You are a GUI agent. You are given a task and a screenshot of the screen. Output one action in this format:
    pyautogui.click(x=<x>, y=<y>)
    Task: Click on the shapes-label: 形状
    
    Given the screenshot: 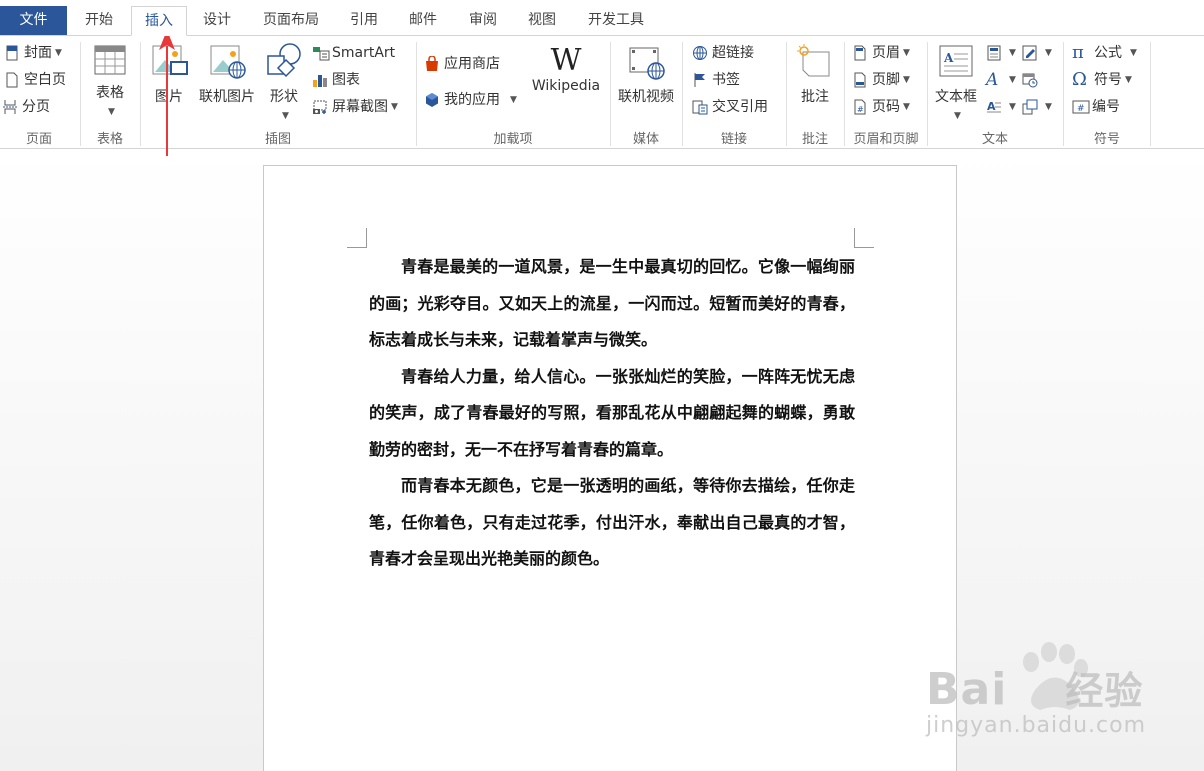 What is the action you would take?
    pyautogui.click(x=284, y=97)
    